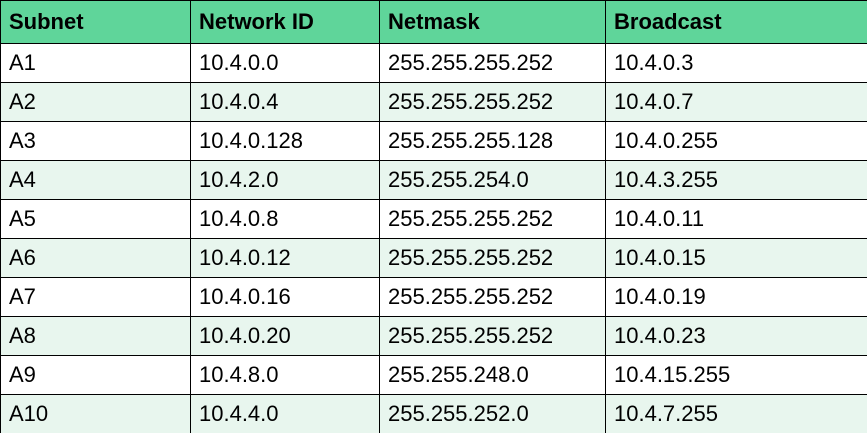 The image size is (867, 433). I want to click on cell-network-id: 10.4.0.4, so click(285, 102).